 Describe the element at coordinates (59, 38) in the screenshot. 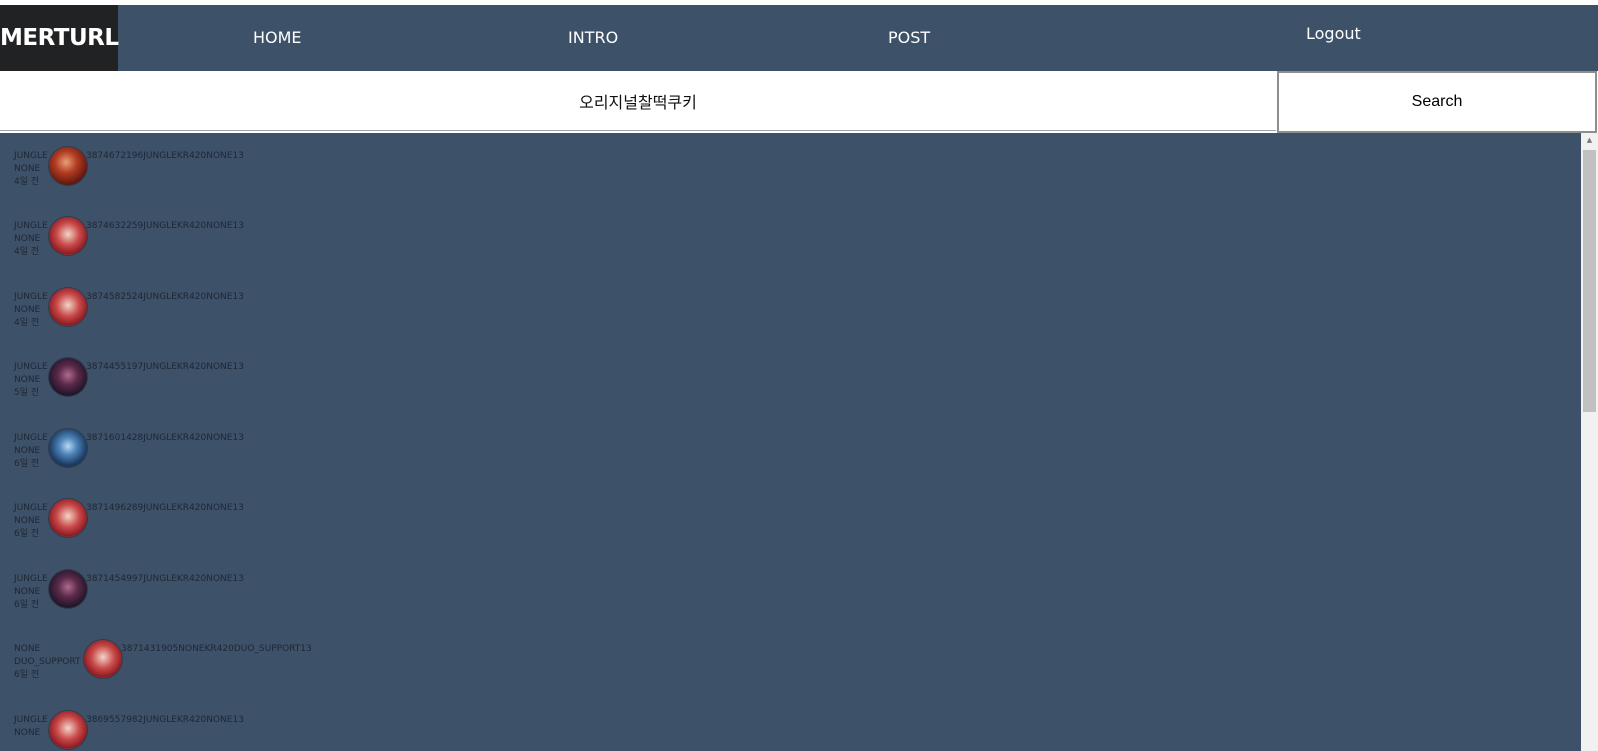

I see `brand-logo: MERTURL` at that location.